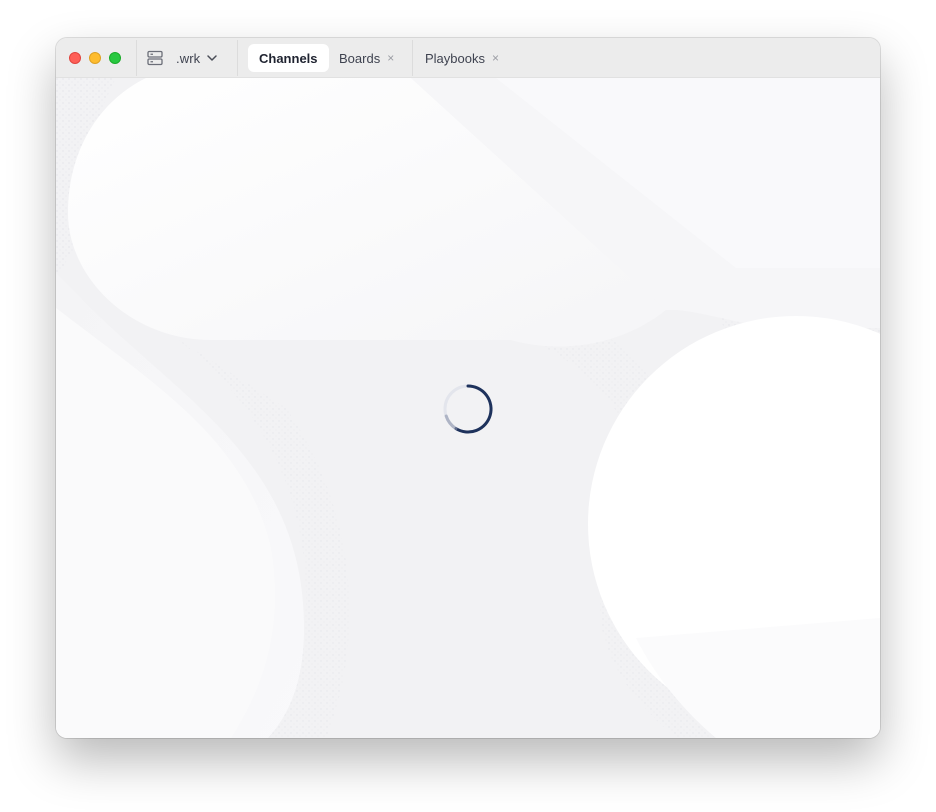  Describe the element at coordinates (455, 58) in the screenshot. I see `tab-label: Playbooks` at that location.